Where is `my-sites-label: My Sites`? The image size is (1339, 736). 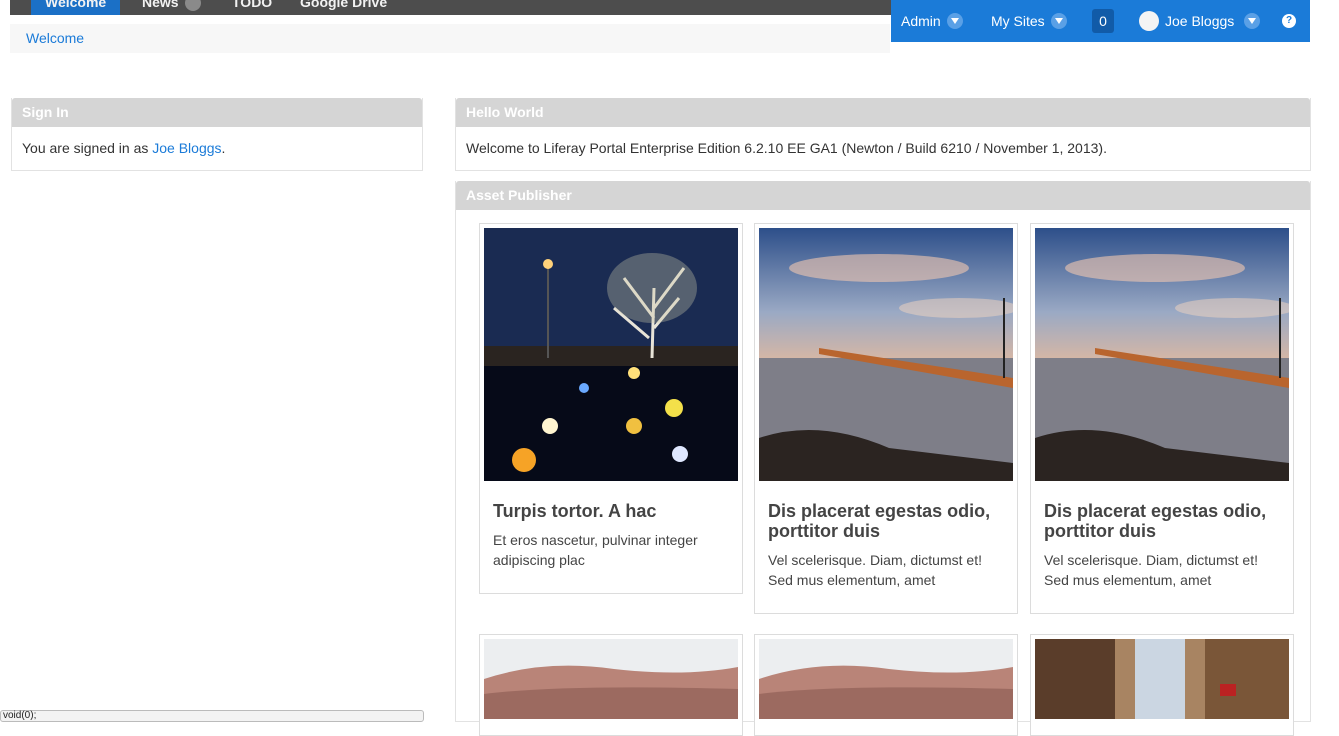 my-sites-label: My Sites is located at coordinates (1018, 21).